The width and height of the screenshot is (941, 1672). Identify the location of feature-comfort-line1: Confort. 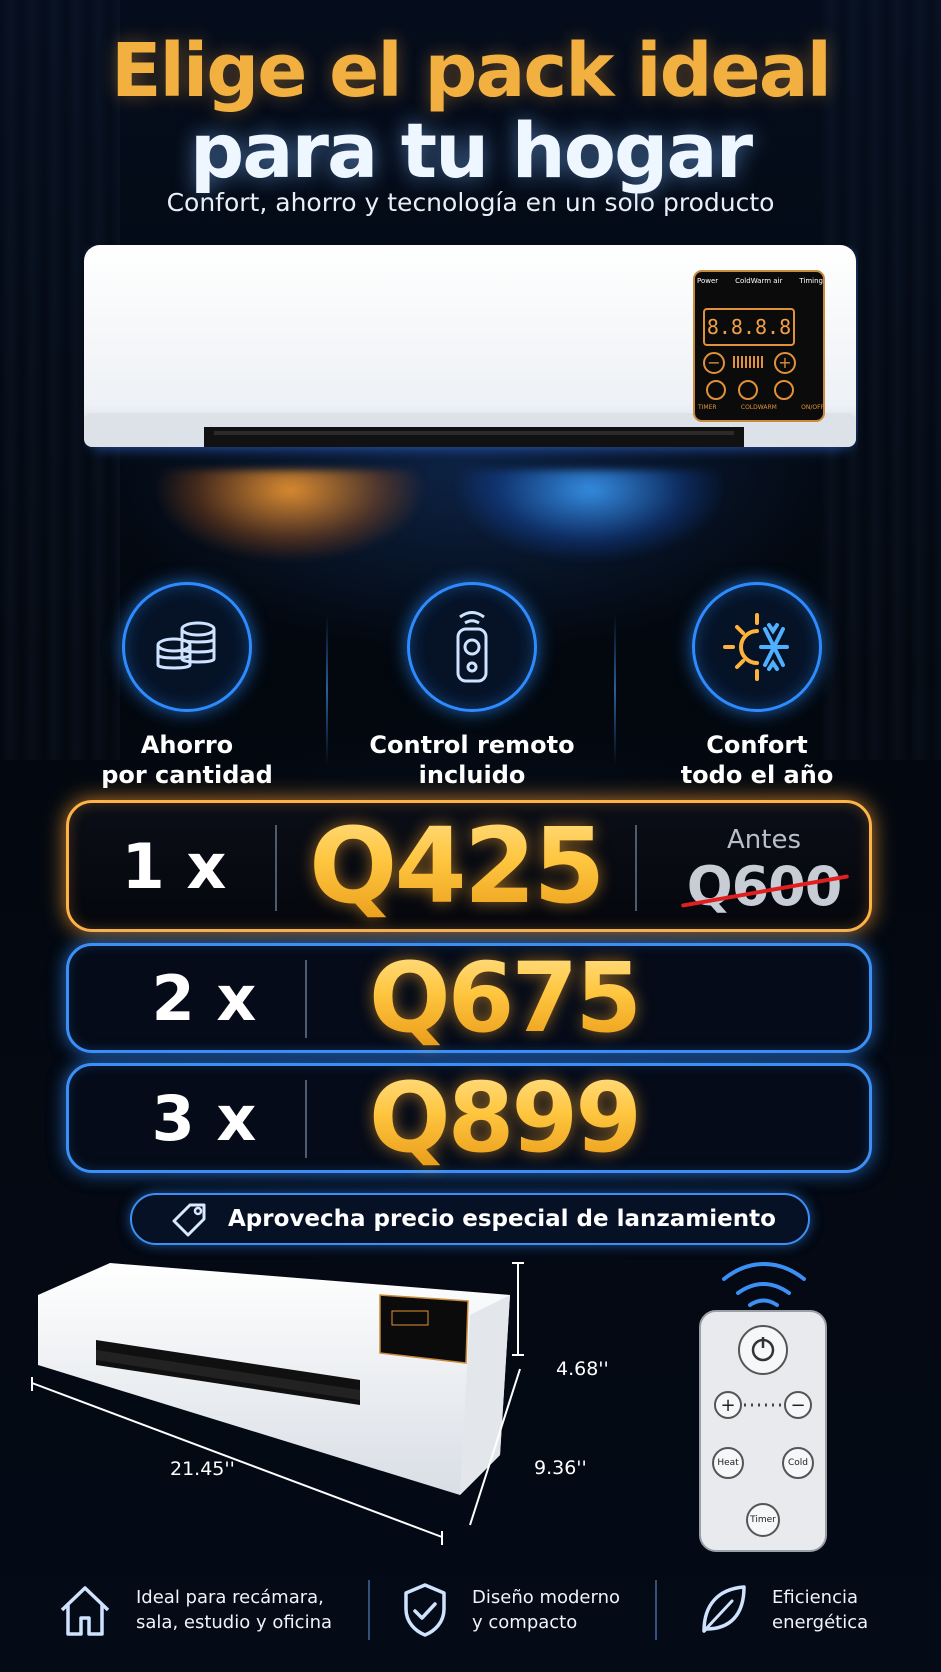
(757, 745).